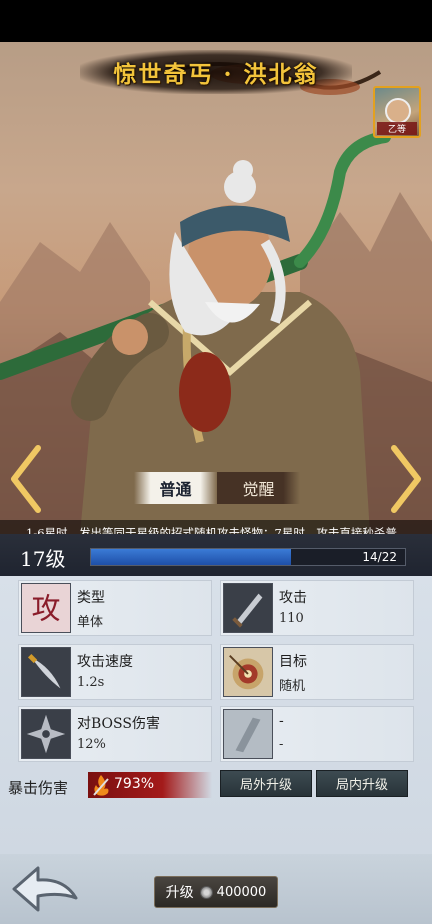  I want to click on stat-value: 1.2s, so click(91, 682).